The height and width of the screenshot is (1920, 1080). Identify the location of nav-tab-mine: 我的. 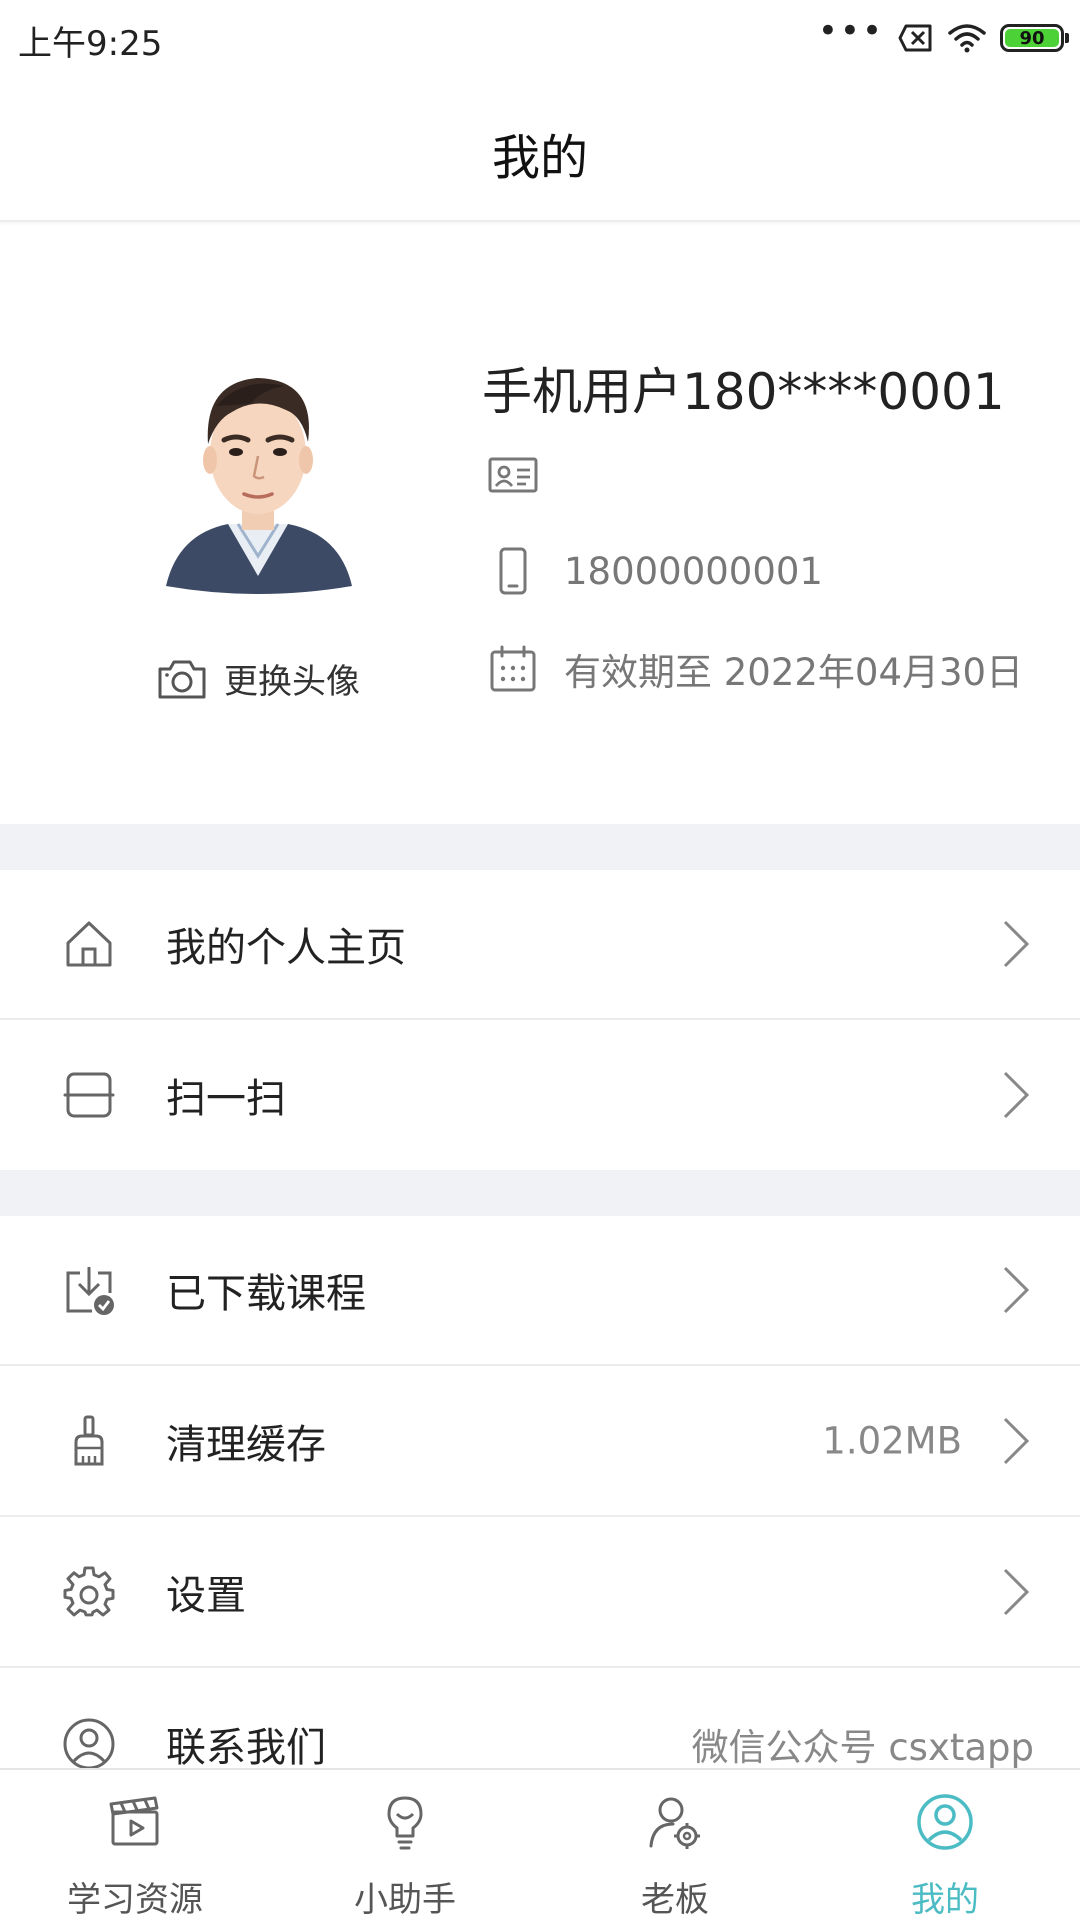
(945, 1845).